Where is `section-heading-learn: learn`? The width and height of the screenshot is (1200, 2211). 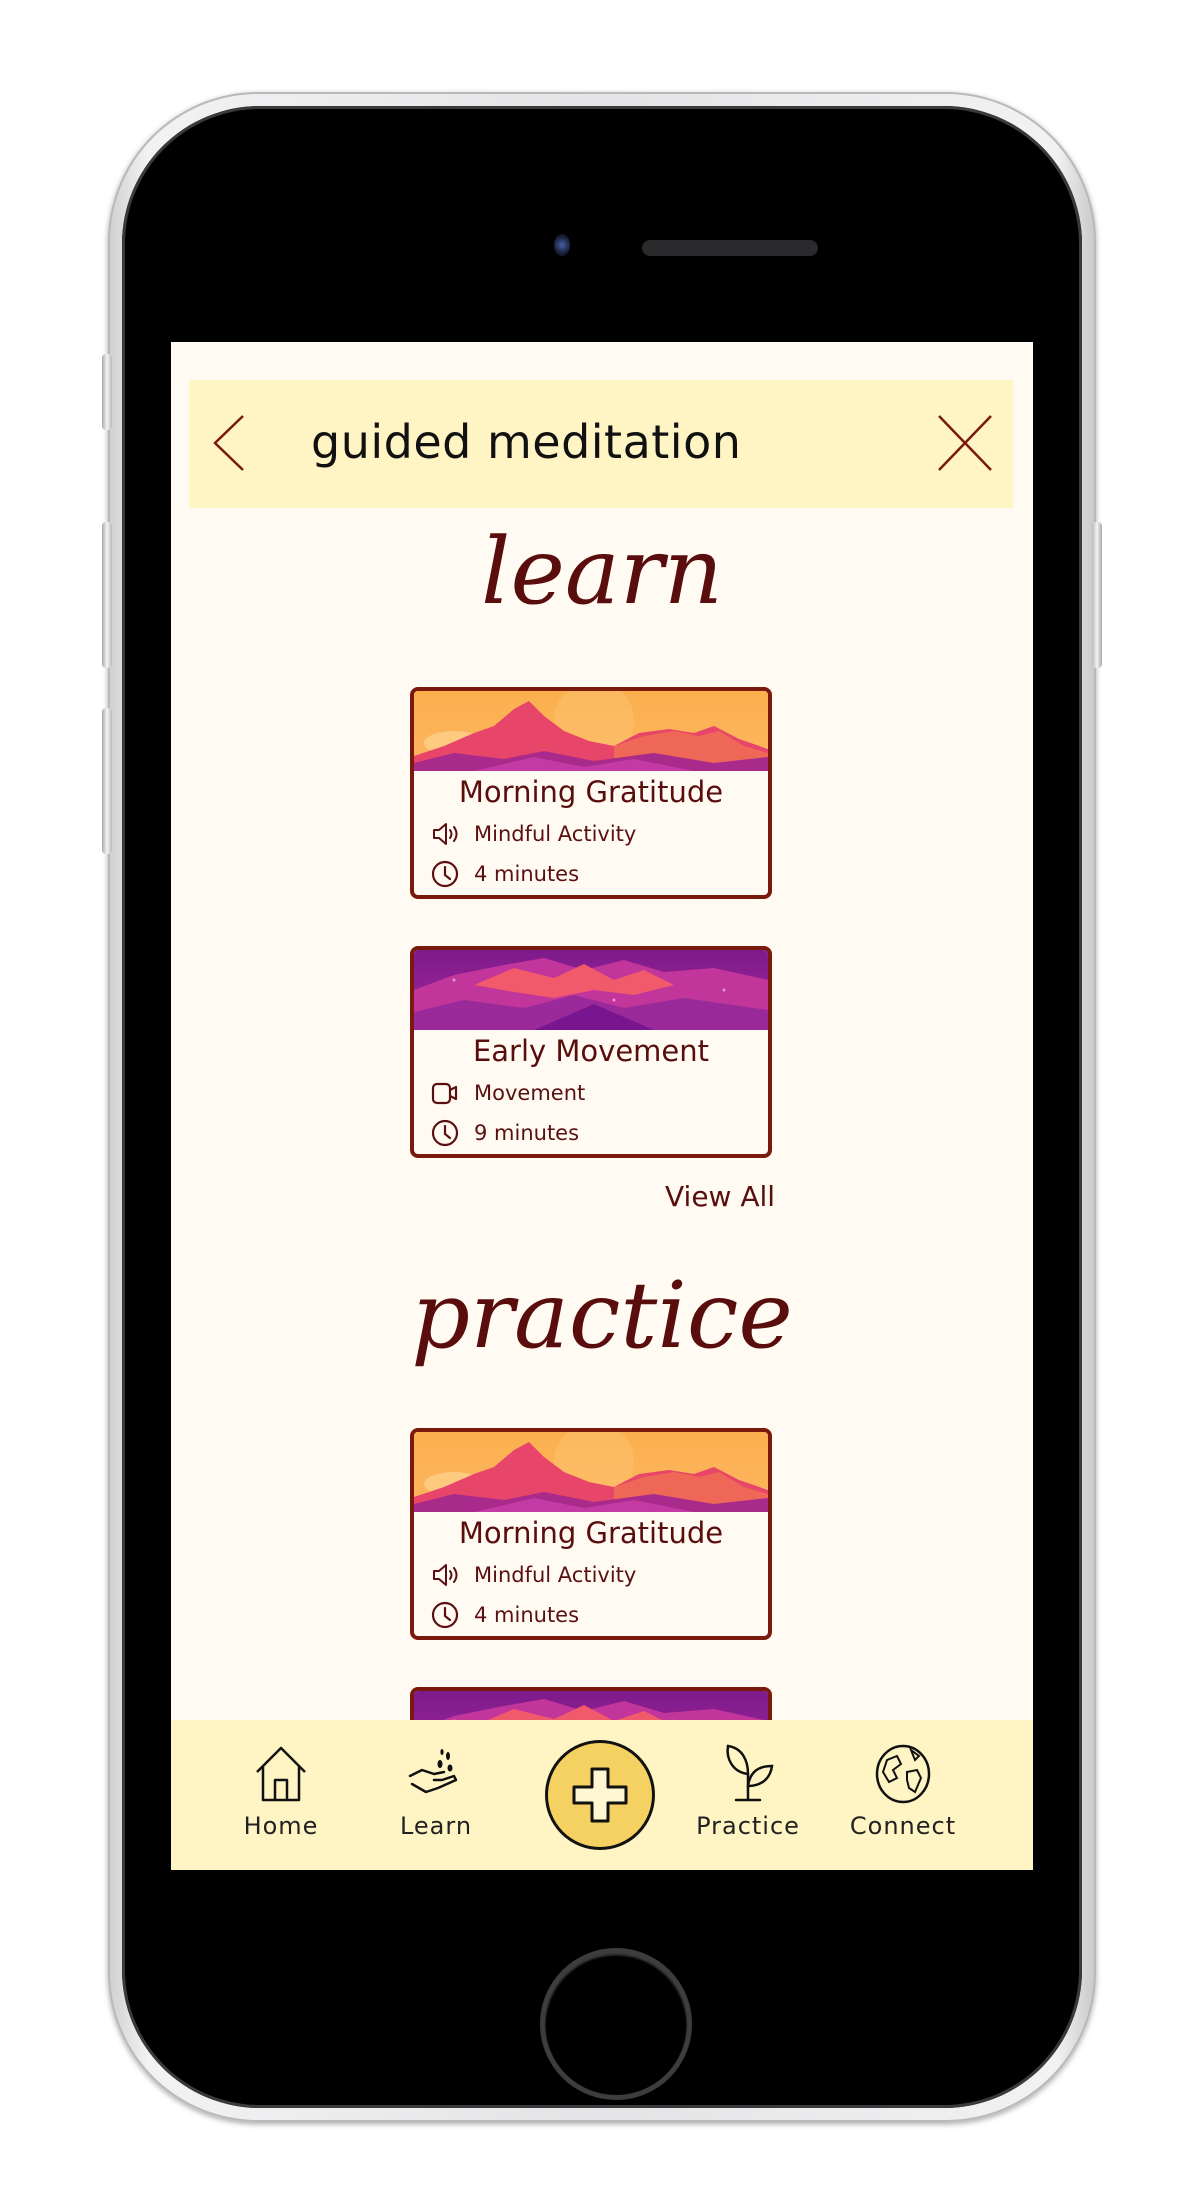 section-heading-learn: learn is located at coordinates (602, 571).